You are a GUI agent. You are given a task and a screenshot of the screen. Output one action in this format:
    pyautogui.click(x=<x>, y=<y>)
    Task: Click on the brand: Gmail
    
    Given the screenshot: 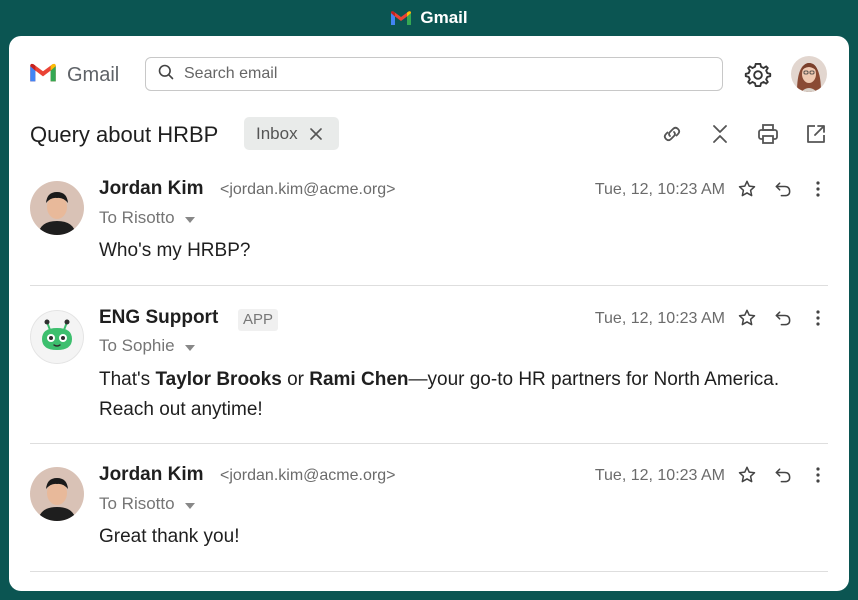 What is the action you would take?
    pyautogui.click(x=74, y=75)
    